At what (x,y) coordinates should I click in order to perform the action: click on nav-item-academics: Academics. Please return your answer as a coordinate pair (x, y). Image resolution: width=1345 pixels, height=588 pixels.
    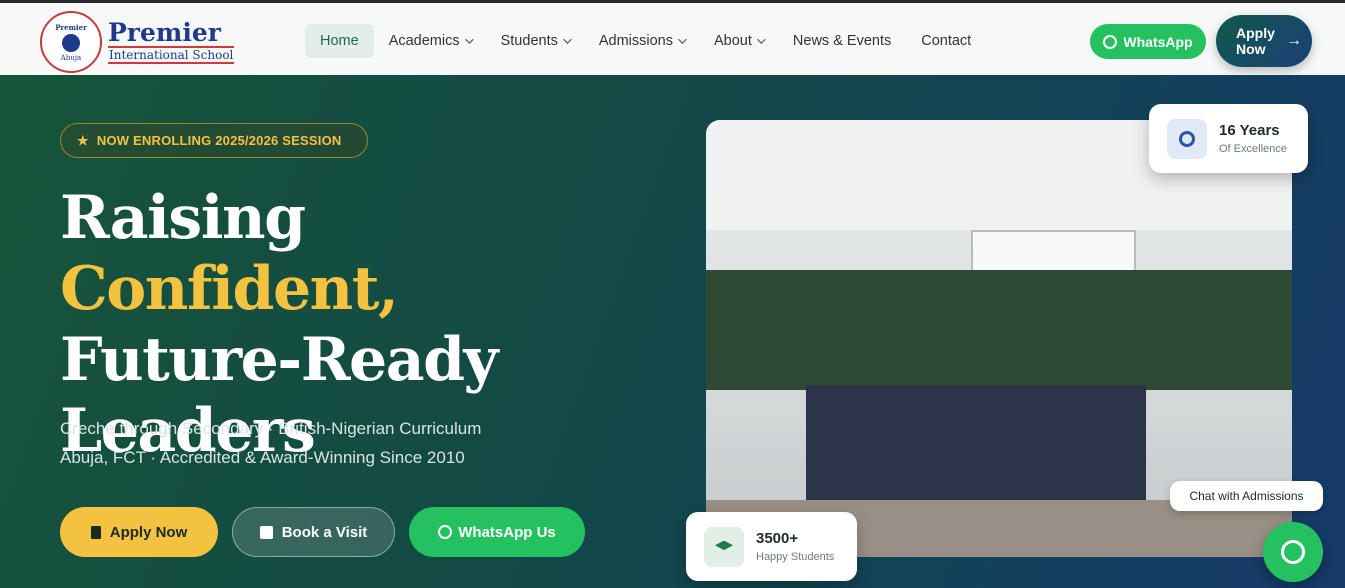
    Looking at the image, I should click on (430, 41).